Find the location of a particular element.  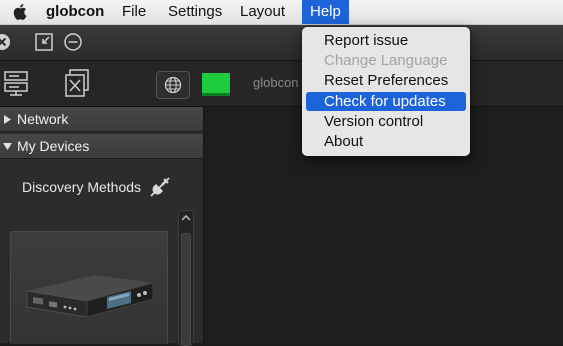

apple-logo-icon is located at coordinates (20, 11).